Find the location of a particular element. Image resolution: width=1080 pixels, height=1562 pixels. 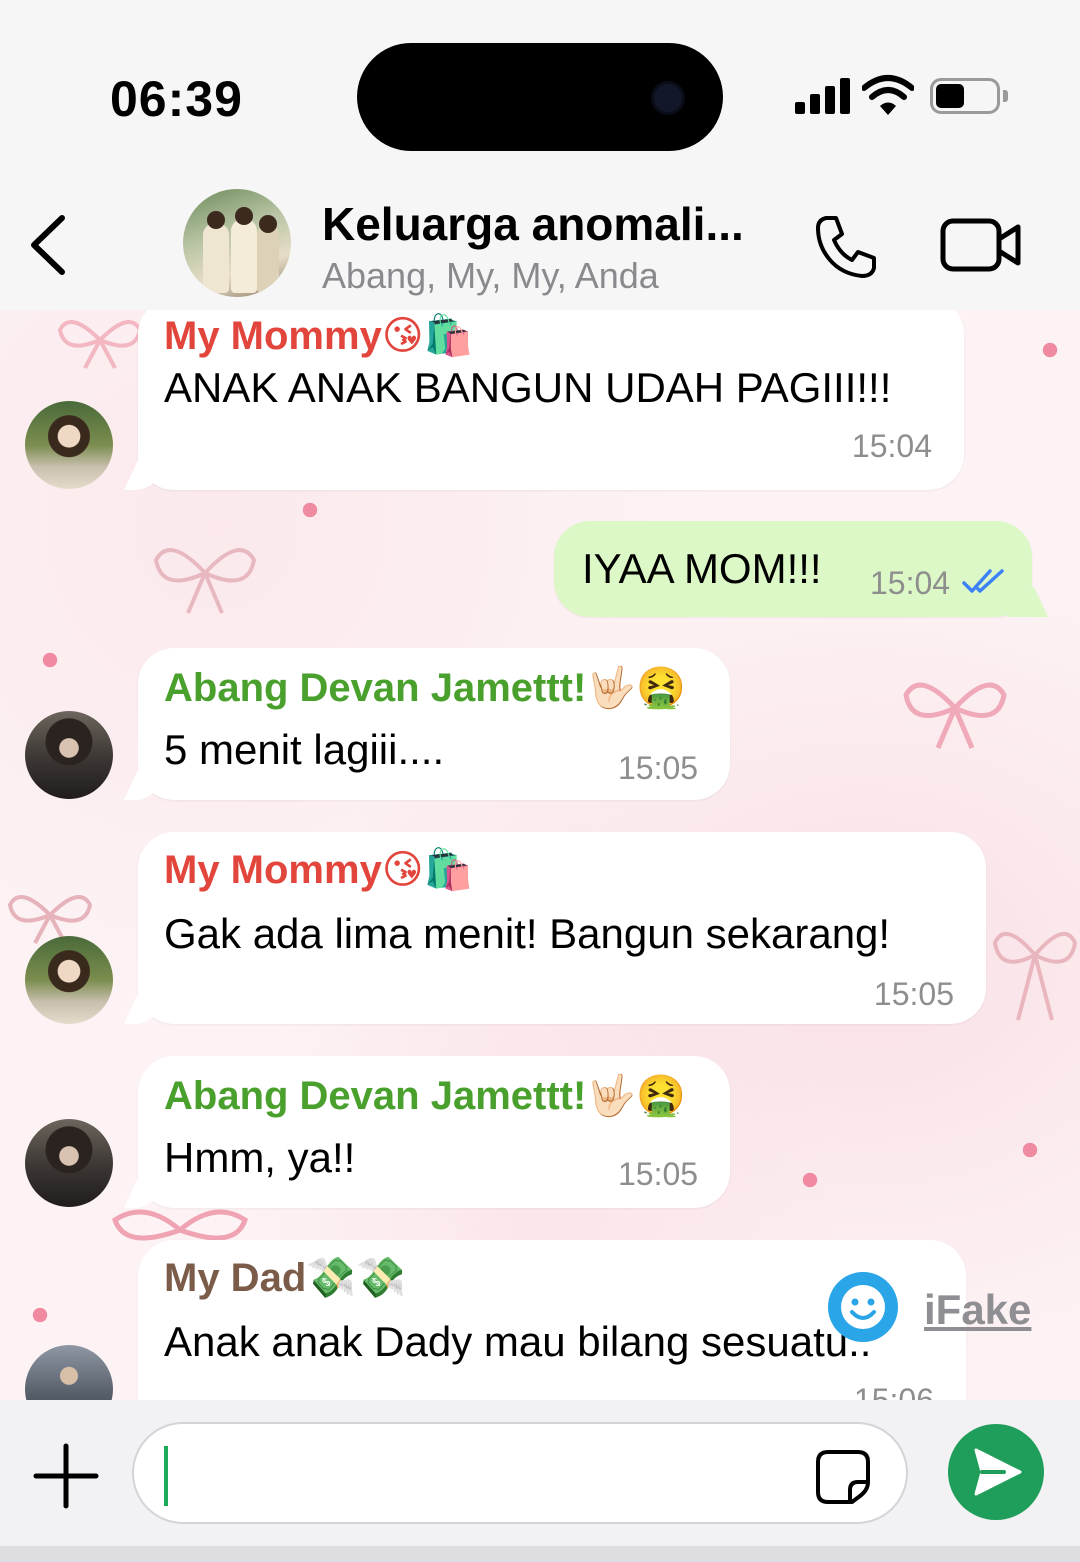

message-time: 15:06 is located at coordinates (893, 1391).